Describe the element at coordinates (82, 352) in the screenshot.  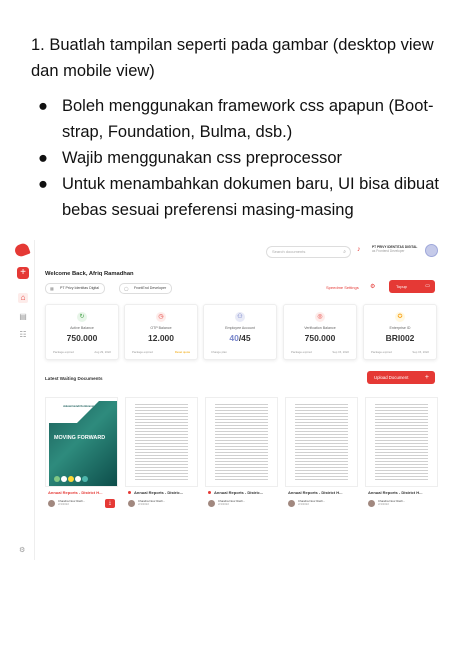
I see `card-footer: Package expired Aug 29, 2022` at that location.